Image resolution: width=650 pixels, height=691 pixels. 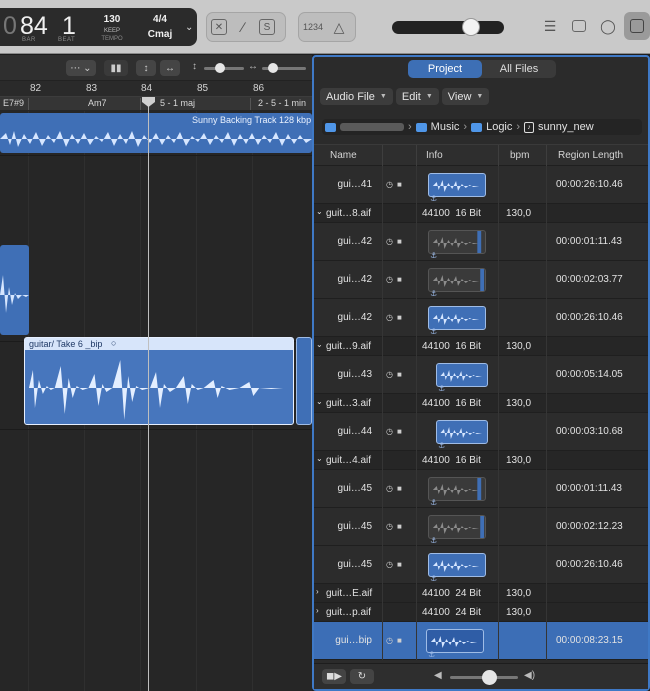 I want to click on vertical-fit-icon: ↕, so click(x=146, y=68).